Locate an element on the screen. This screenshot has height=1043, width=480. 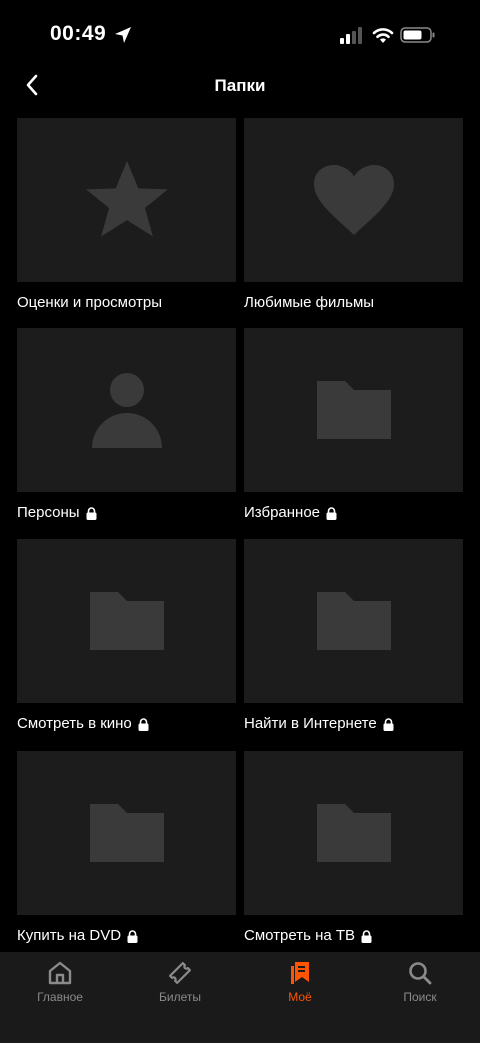
tab-tickets: Билеты is located at coordinates (180, 982).